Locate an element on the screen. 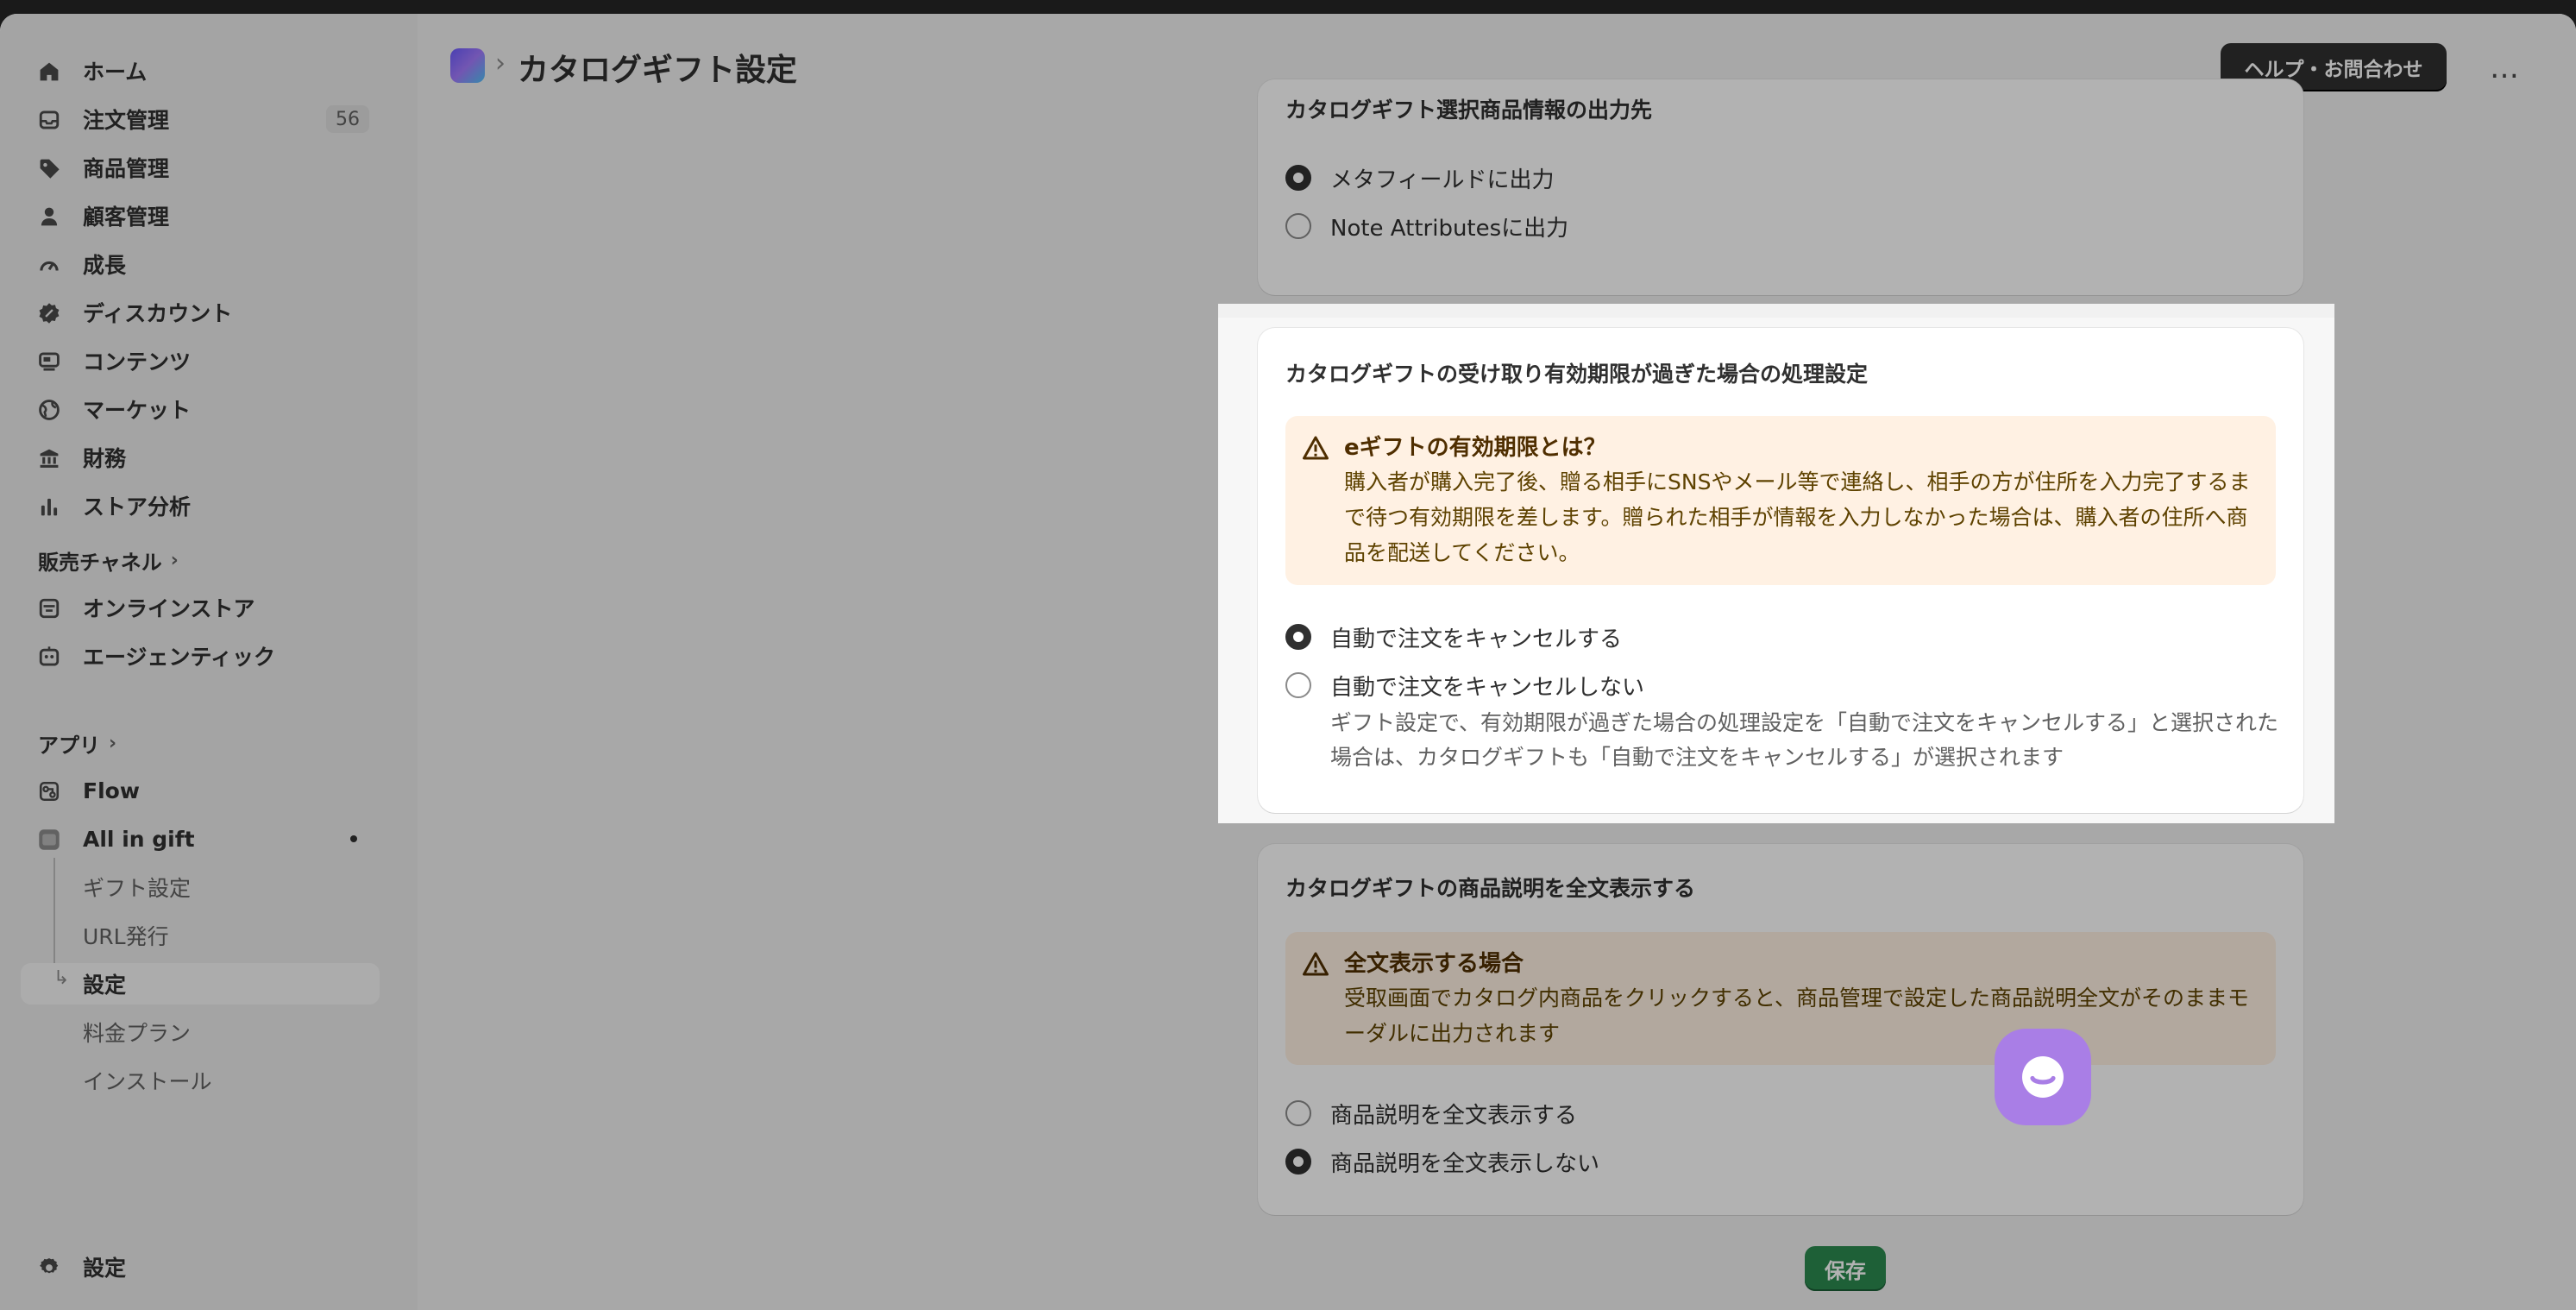 Image resolution: width=2576 pixels, height=1310 pixels. radio-label: 自動で注文をキャンセルしない is located at coordinates (1487, 687).